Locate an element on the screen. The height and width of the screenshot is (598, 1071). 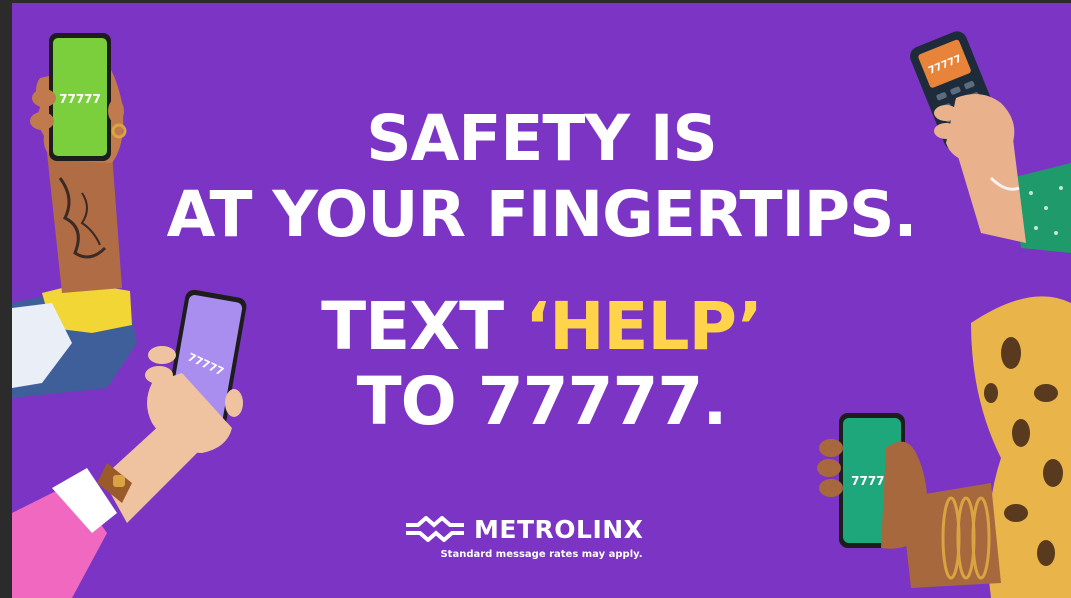
headline-help-keyword: ‘HELP’ is located at coordinates (644, 326).